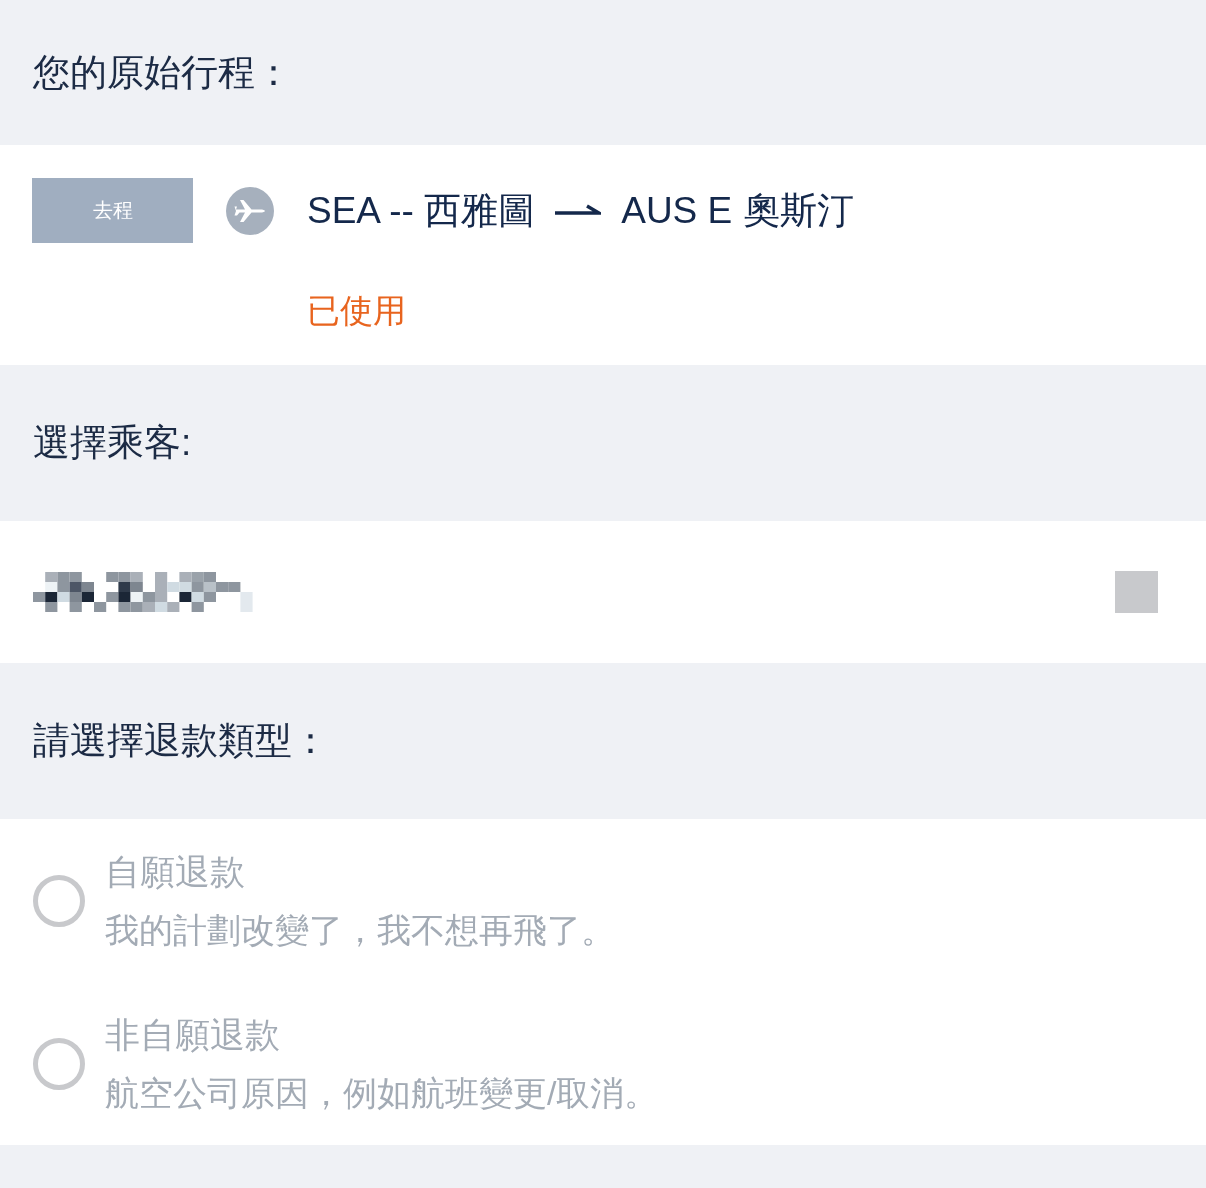  I want to click on section-title: 請選擇退款類型：, so click(181, 741).